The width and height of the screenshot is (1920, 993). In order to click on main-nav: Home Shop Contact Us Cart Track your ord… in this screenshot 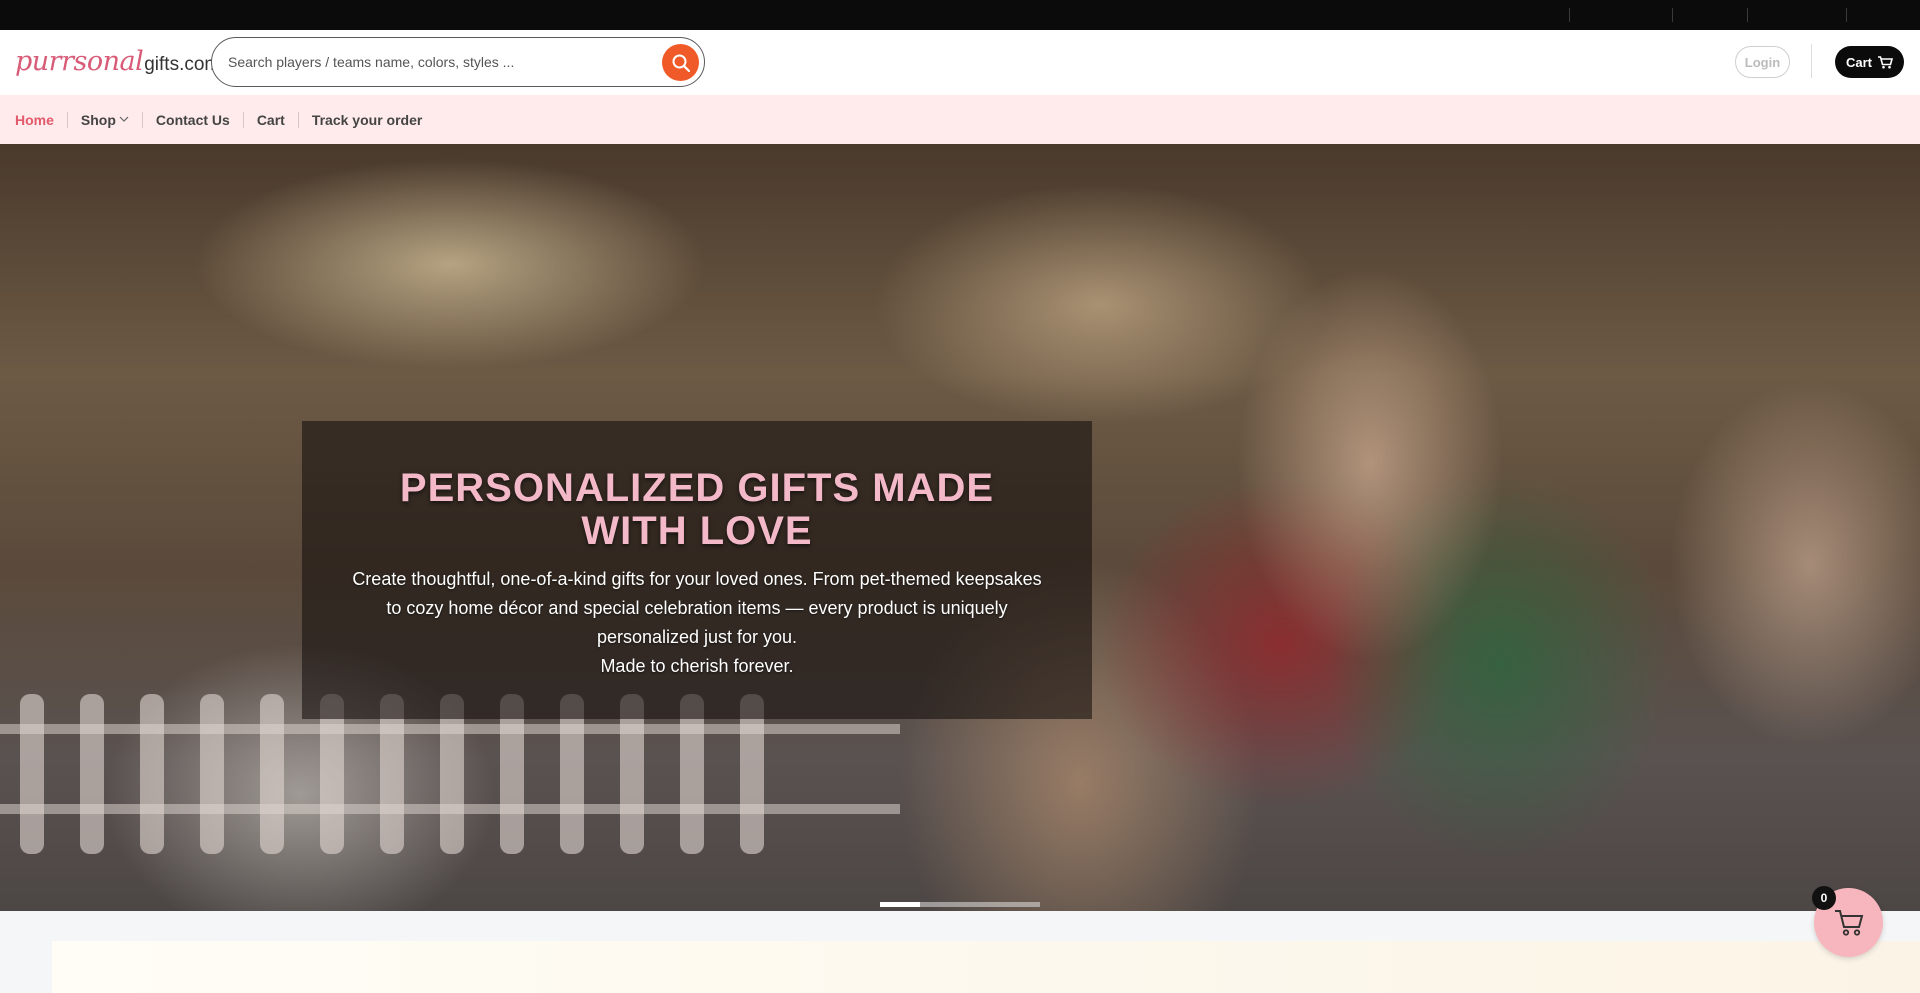, I will do `click(960, 119)`.